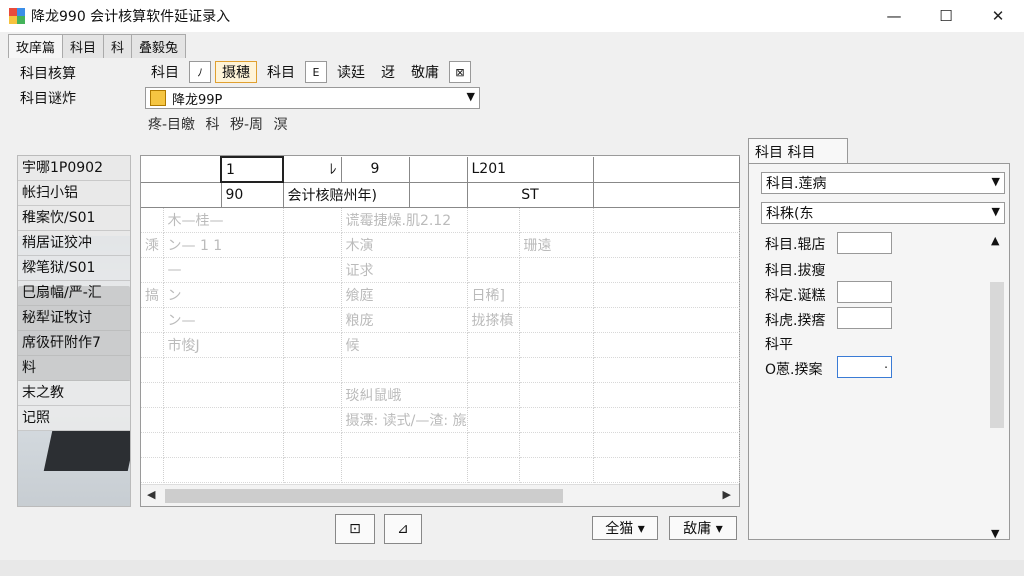 Image resolution: width=1024 pixels, height=576 pixels. I want to click on scroll-down-icon: ▼, so click(995, 533).